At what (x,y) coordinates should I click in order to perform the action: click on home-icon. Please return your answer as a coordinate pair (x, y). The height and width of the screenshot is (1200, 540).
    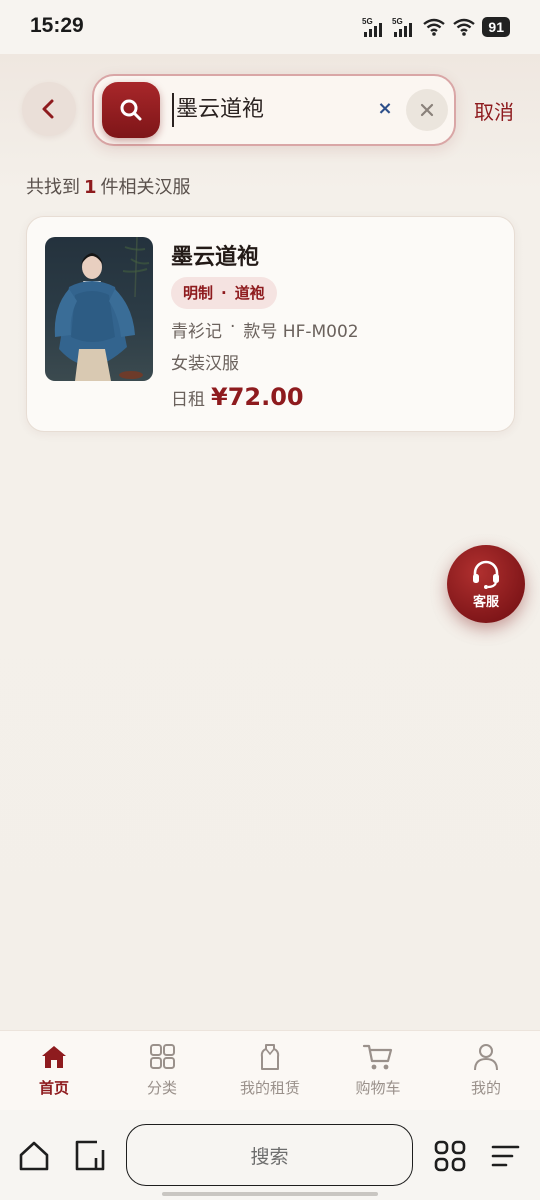
    Looking at the image, I should click on (54, 1057).